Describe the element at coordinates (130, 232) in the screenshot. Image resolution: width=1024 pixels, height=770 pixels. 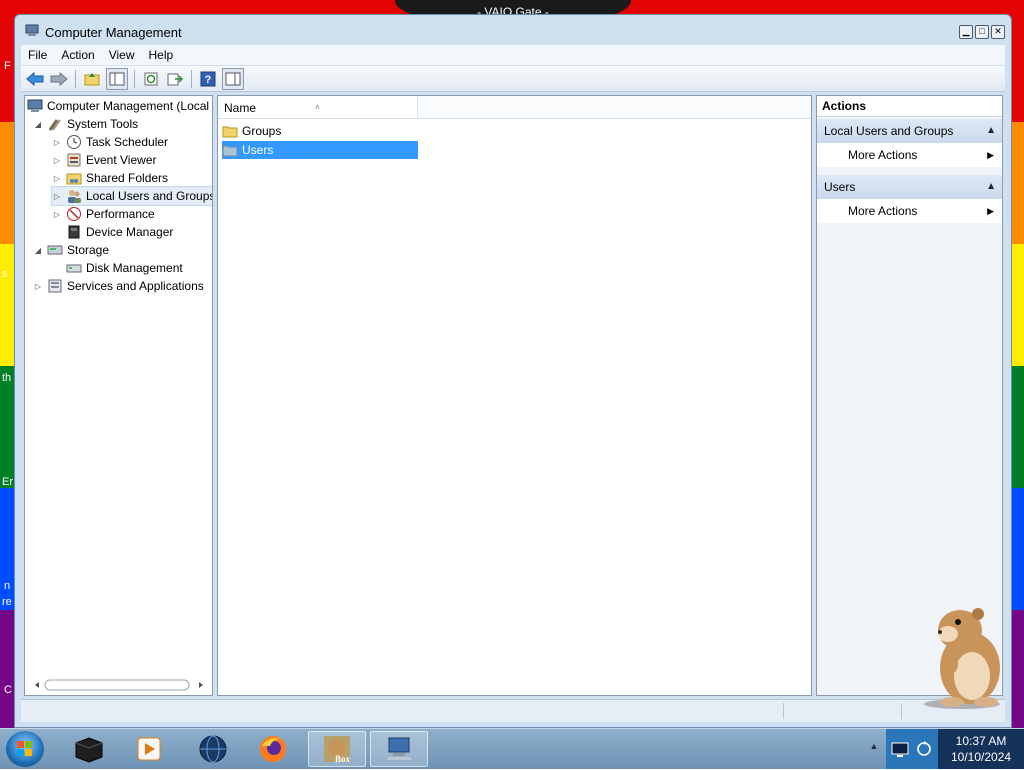
I see `tree-item-label: Device Manager` at that location.